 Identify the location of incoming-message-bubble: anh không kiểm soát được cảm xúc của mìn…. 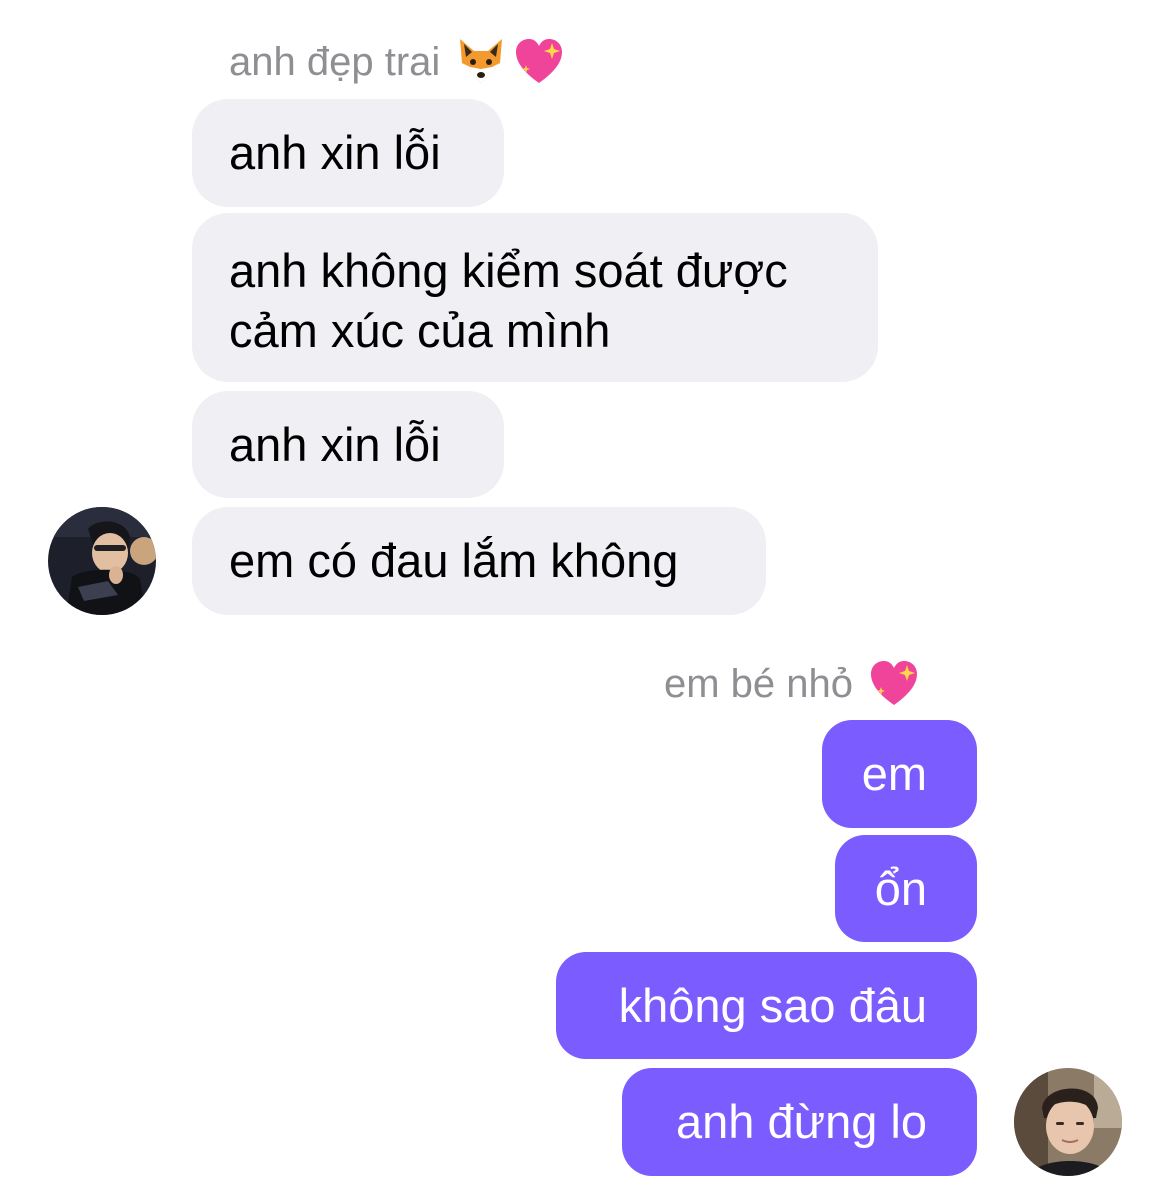
(535, 297).